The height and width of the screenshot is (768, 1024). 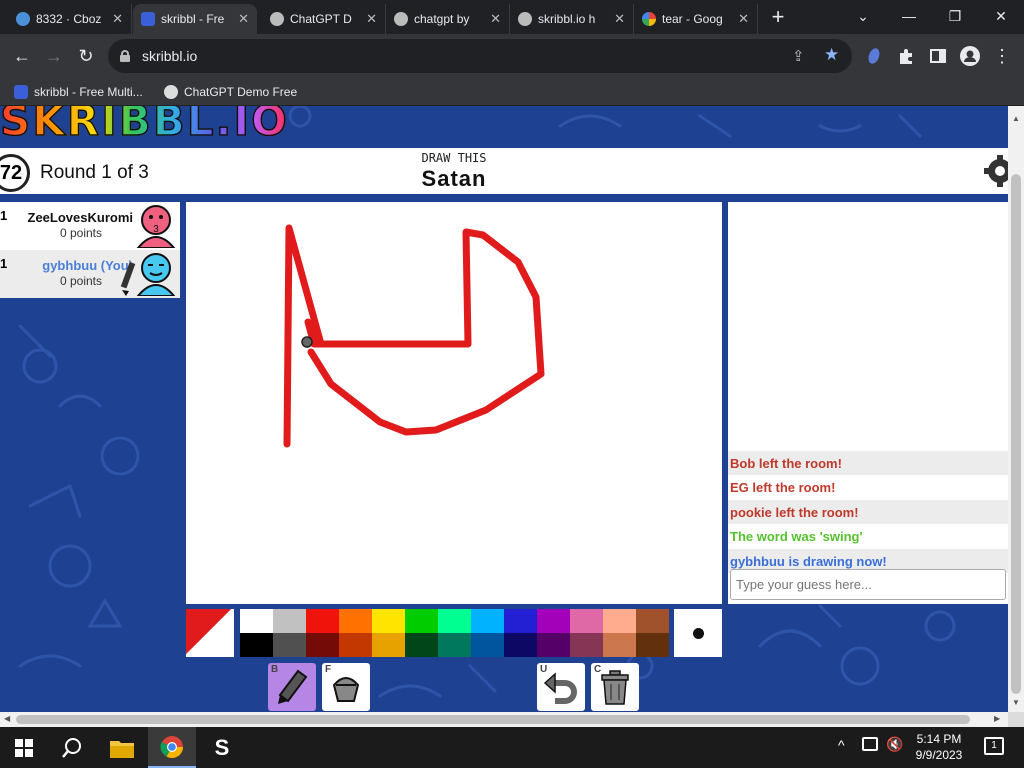 What do you see at coordinates (448, 19) in the screenshot?
I see `tab-chatgpt-by: chatgpt by ✕` at bounding box center [448, 19].